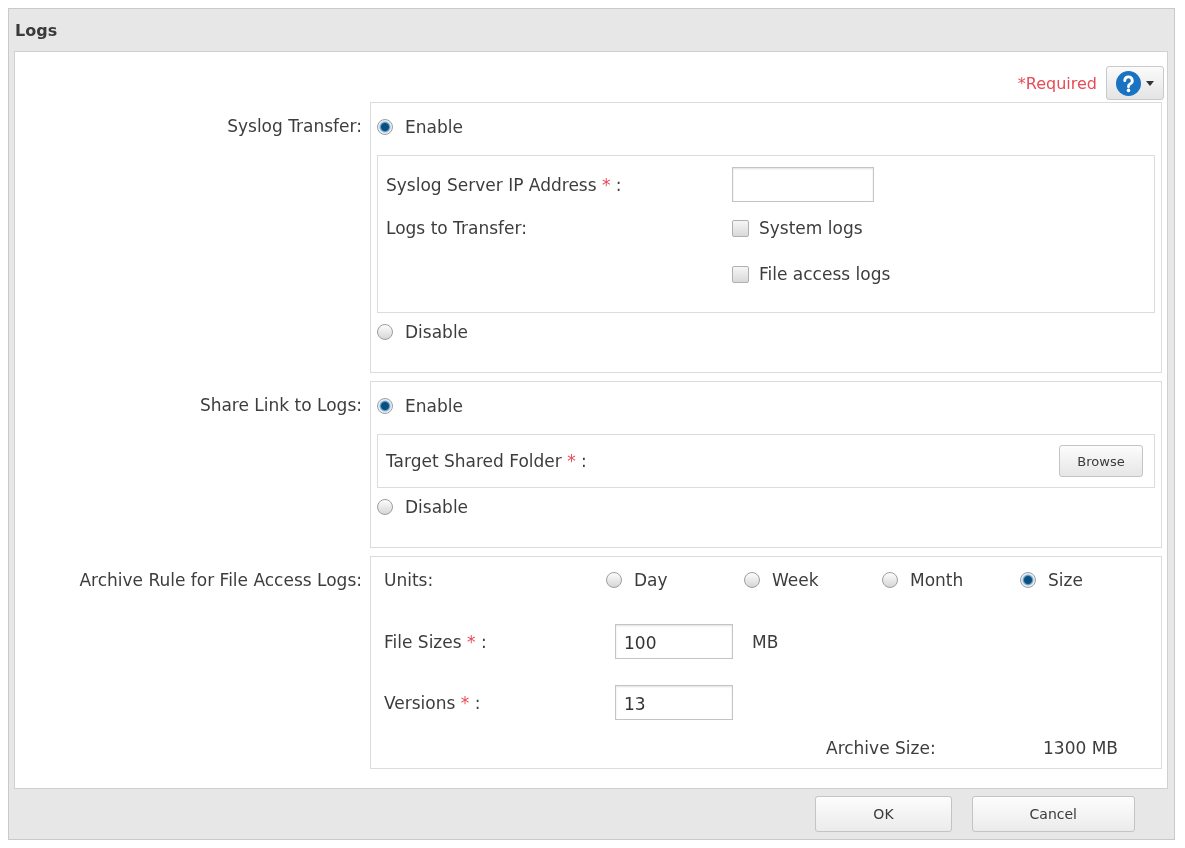  Describe the element at coordinates (811, 274) in the screenshot. I see `checkbox-option: File access logs` at that location.